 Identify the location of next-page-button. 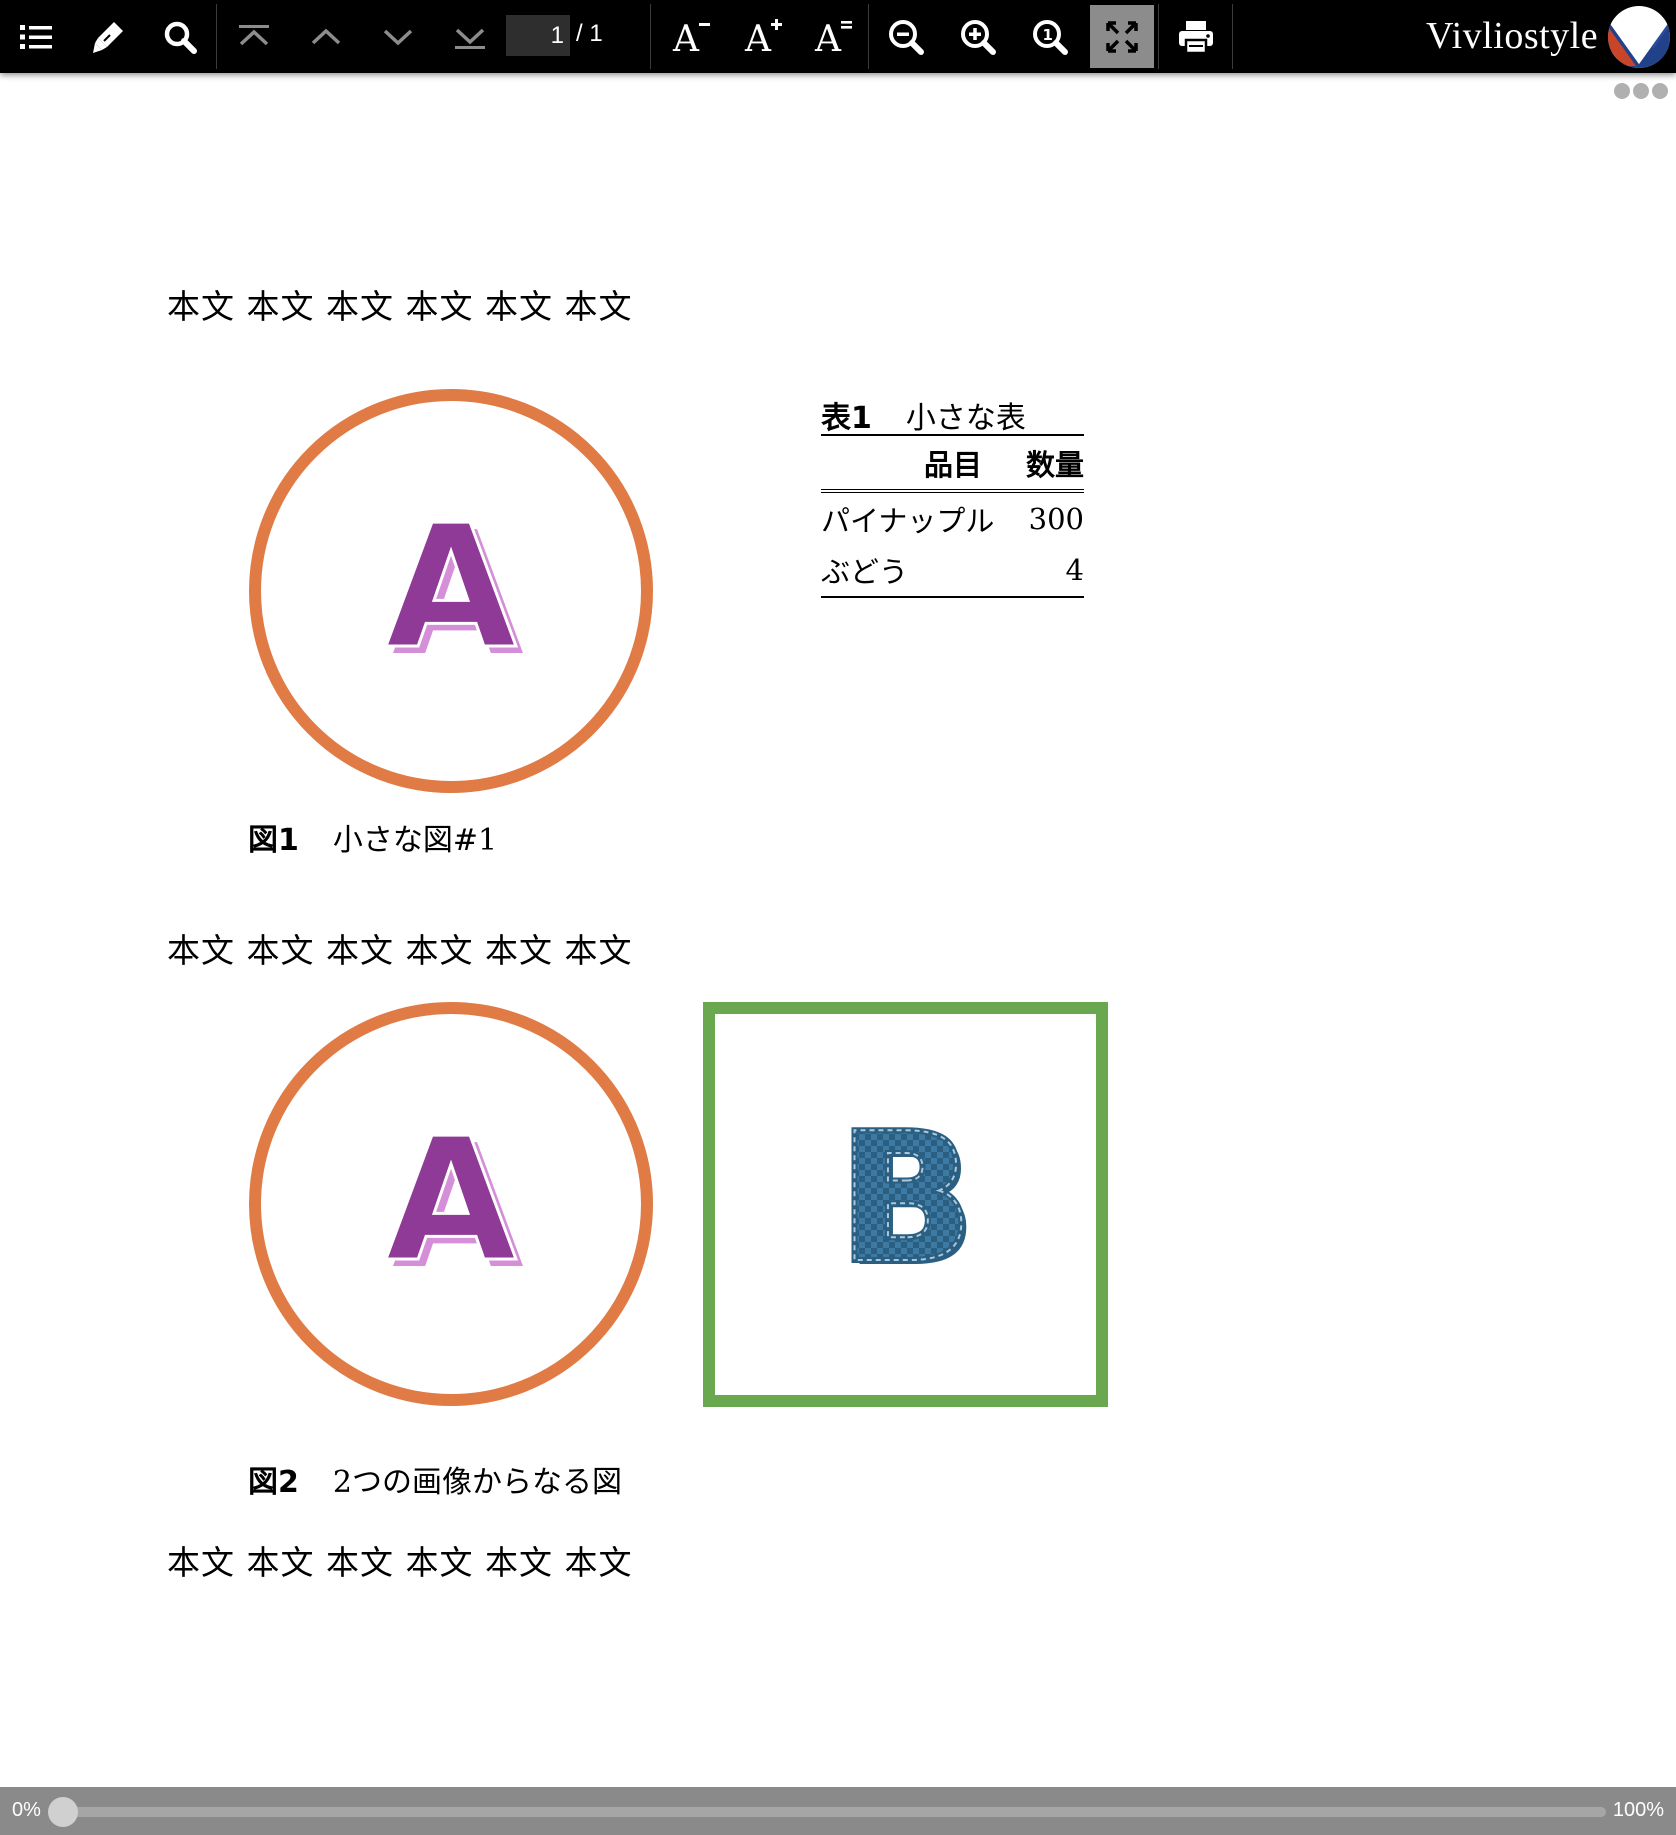
(398, 36).